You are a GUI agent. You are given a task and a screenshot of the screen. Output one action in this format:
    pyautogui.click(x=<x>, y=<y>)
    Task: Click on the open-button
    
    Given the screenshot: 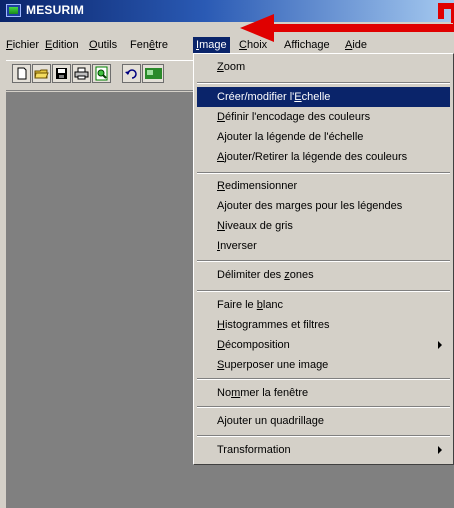 What is the action you would take?
    pyautogui.click(x=41, y=73)
    